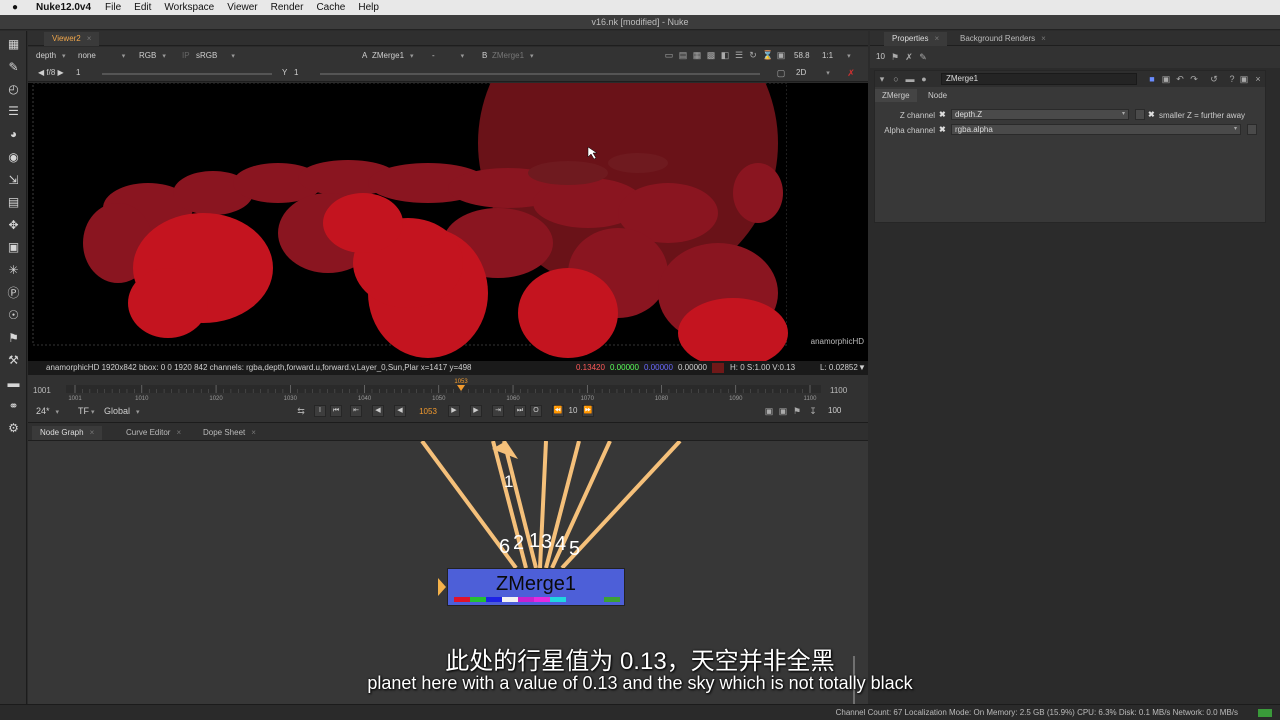 The height and width of the screenshot is (720, 1280). What do you see at coordinates (942, 114) in the screenshot?
I see `z-channel-x-icon: ✖` at bounding box center [942, 114].